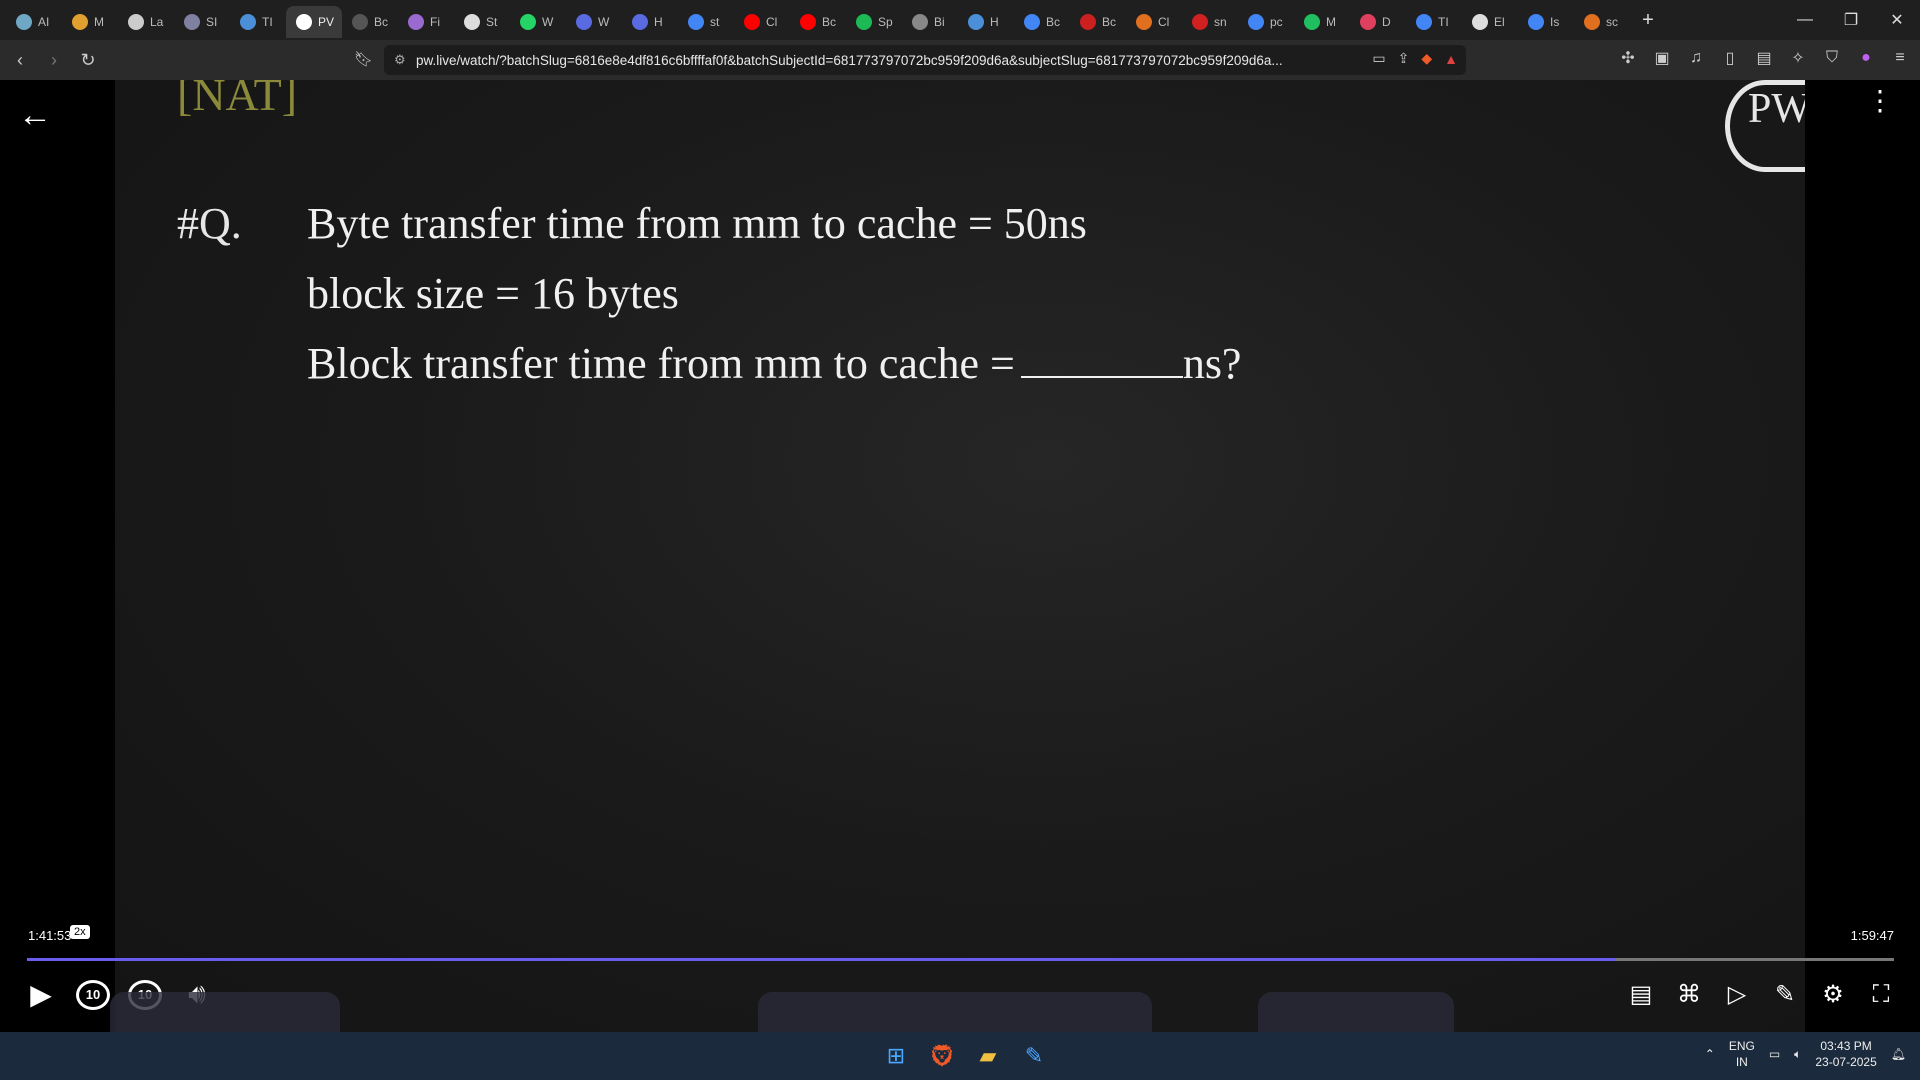 This screenshot has height=1080, width=1920. Describe the element at coordinates (1378, 58) in the screenshot. I see `cast-icon: ▭` at that location.